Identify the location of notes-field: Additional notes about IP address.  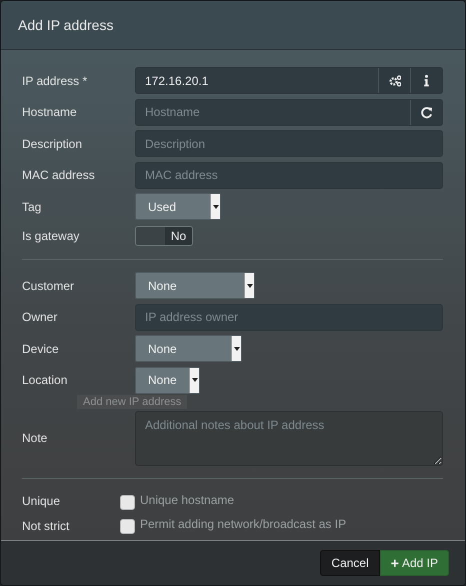
(289, 438).